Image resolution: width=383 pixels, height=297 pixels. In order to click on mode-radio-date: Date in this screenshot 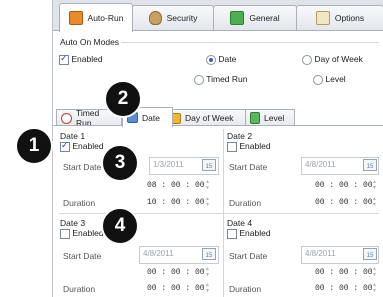, I will do `click(221, 59)`.